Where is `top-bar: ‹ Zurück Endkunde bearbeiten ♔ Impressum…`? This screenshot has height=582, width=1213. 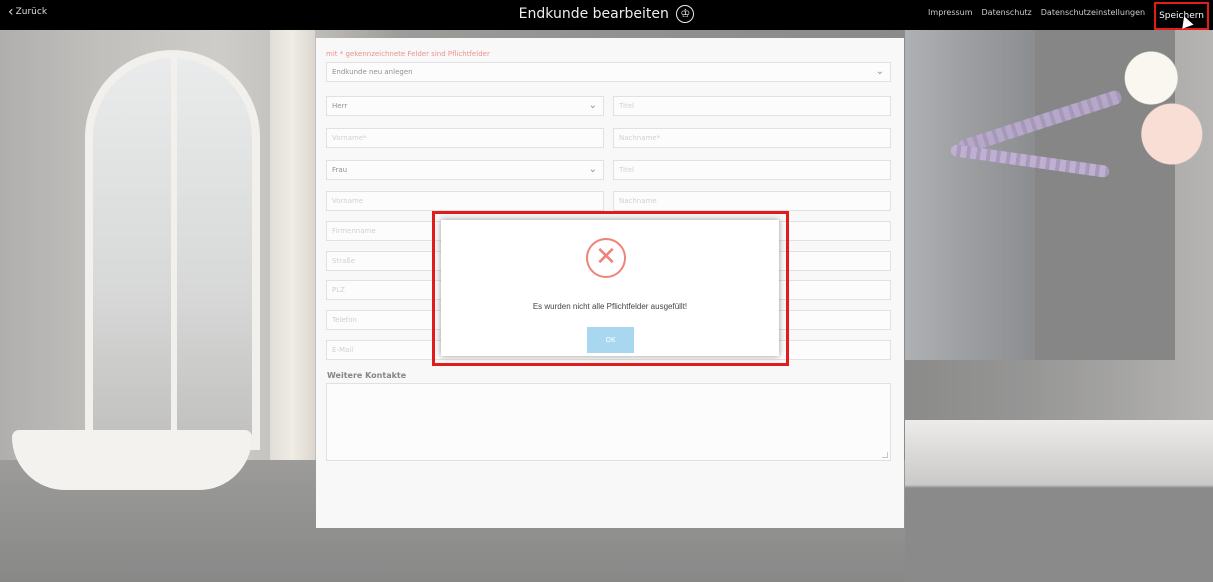 top-bar: ‹ Zurück Endkunde bearbeiten ♔ Impressum… is located at coordinates (606, 15).